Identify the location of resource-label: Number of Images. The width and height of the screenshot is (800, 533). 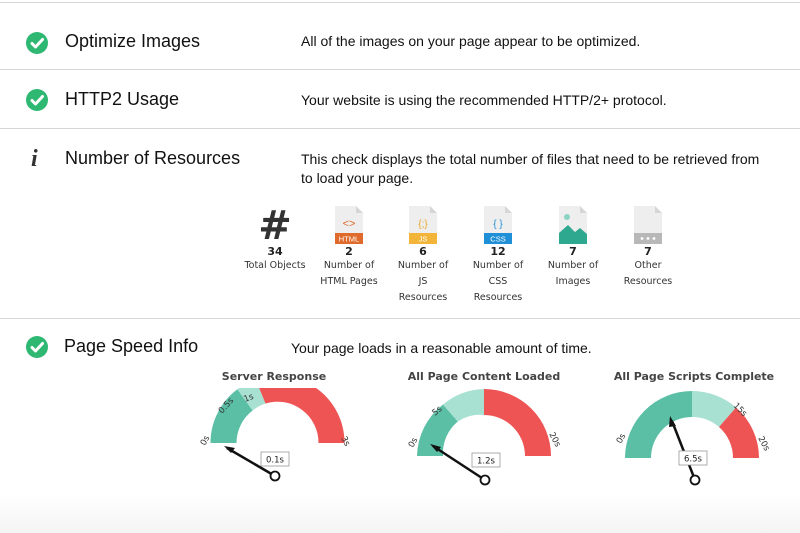
(573, 273).